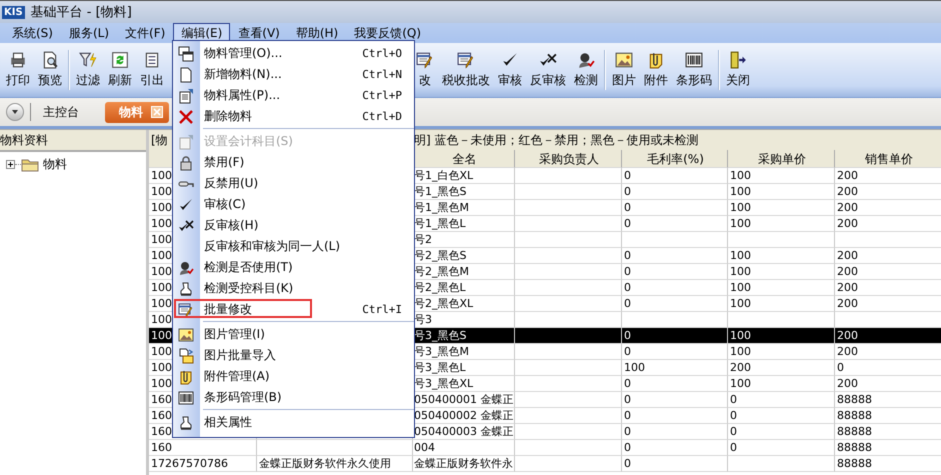  What do you see at coordinates (466, 70) in the screenshot?
I see `toolbar-button: 税收批改` at bounding box center [466, 70].